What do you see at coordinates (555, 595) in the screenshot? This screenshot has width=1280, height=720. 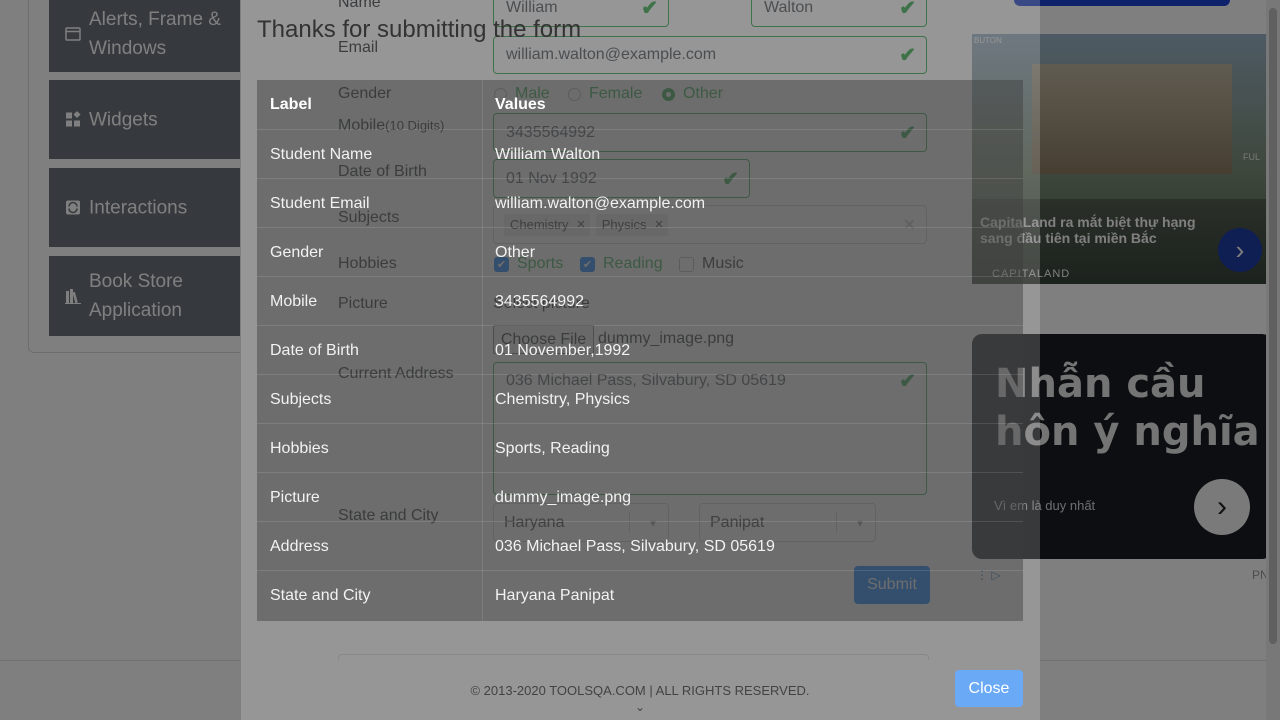 I see `row-value: Haryana Panipat` at bounding box center [555, 595].